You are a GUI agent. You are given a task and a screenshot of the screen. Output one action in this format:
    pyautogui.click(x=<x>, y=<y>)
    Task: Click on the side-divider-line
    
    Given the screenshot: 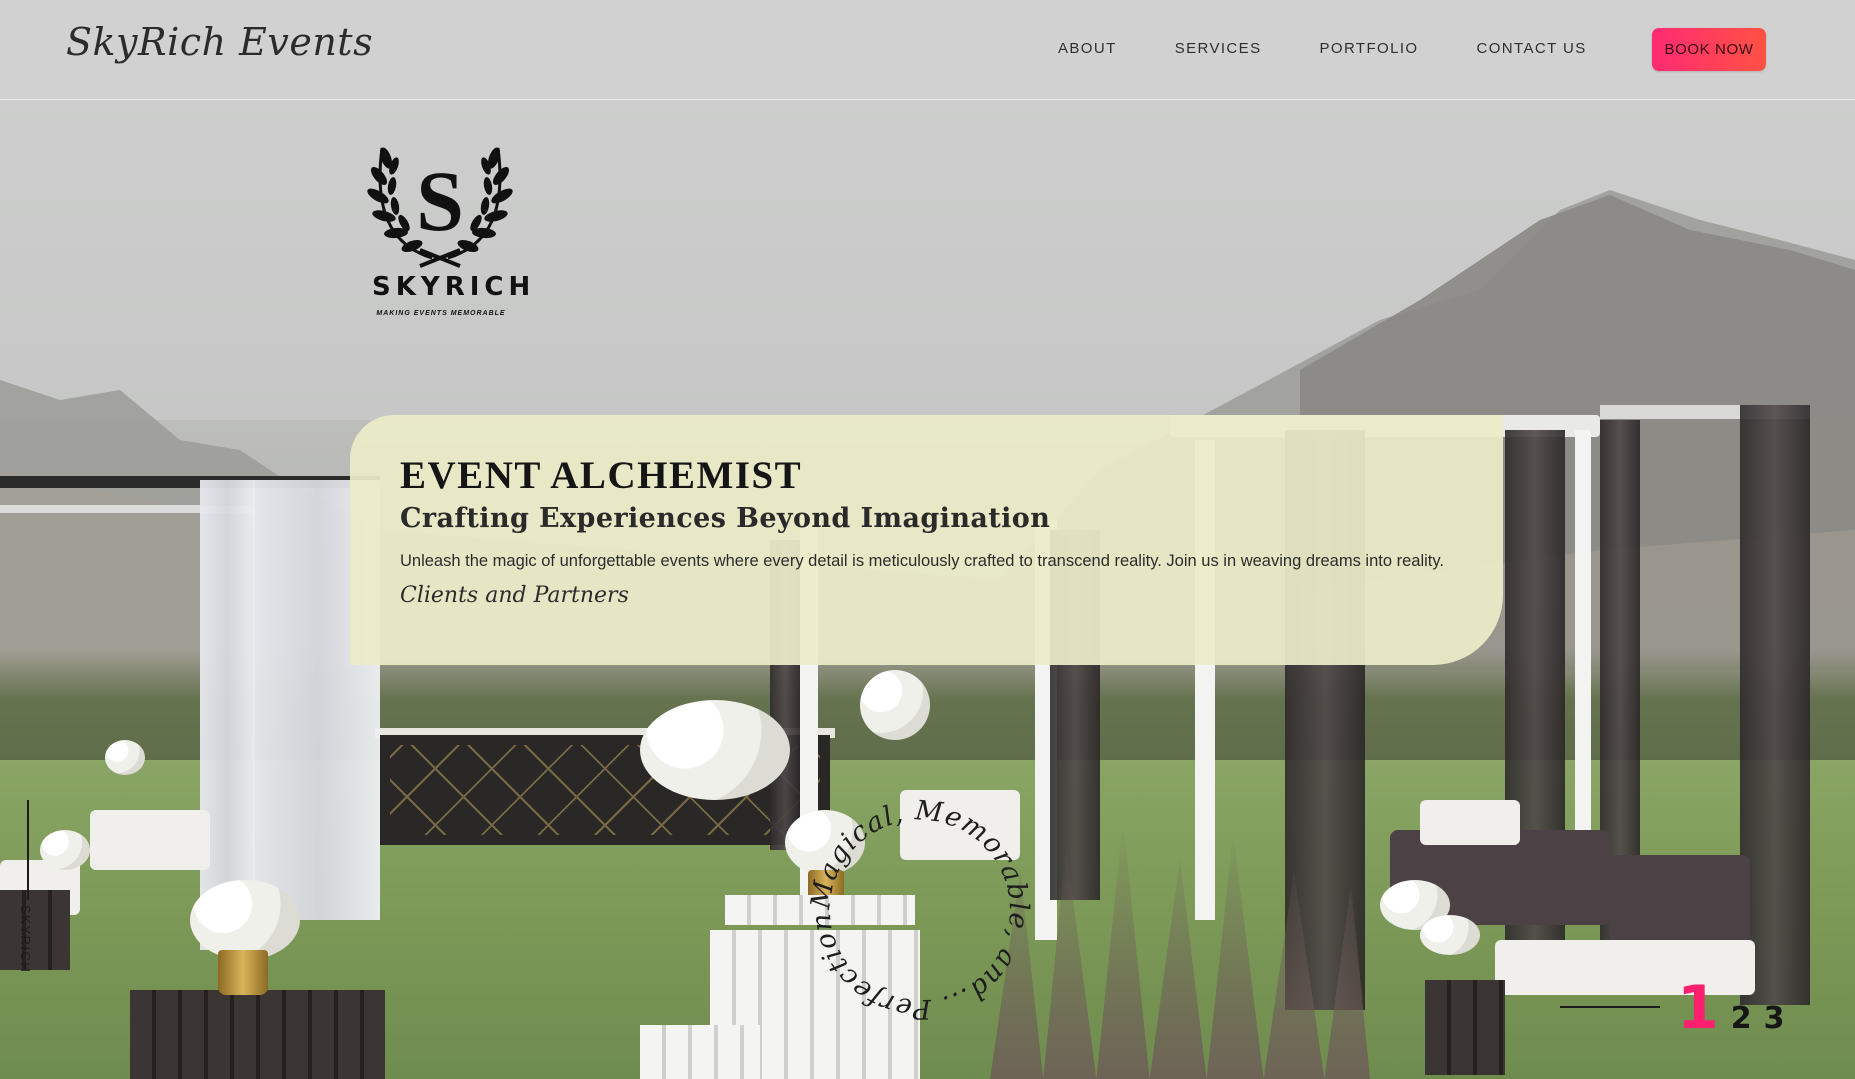 What is the action you would take?
    pyautogui.click(x=28, y=850)
    